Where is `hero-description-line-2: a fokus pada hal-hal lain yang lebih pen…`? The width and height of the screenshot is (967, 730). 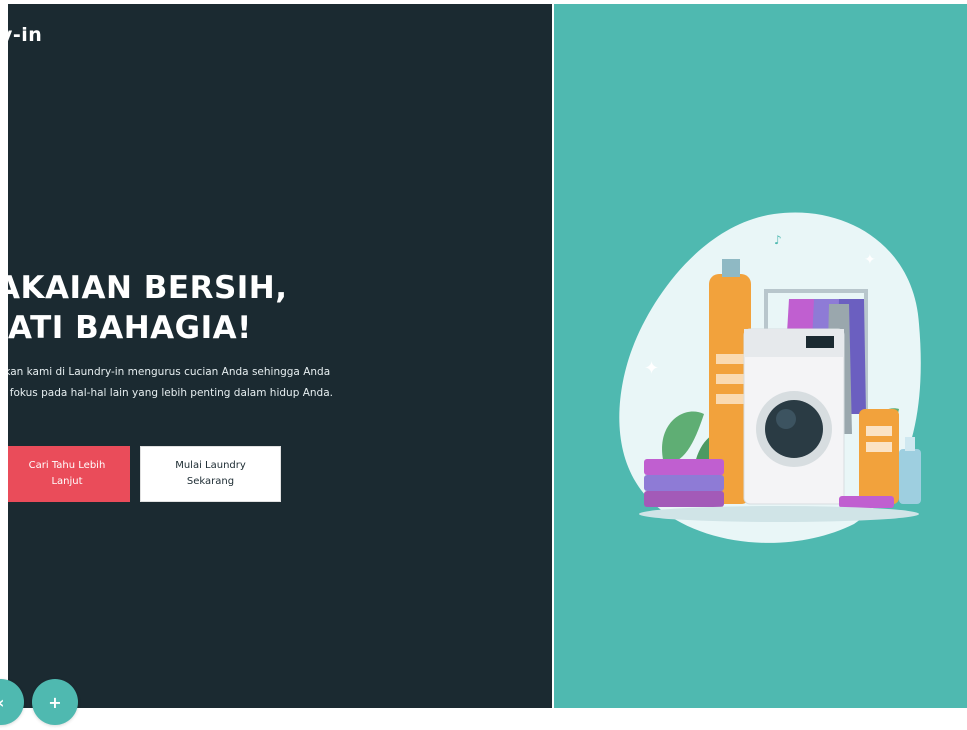 hero-description-line-2: a fokus pada hal-hal lain yang lebih pen… is located at coordinates (170, 393).